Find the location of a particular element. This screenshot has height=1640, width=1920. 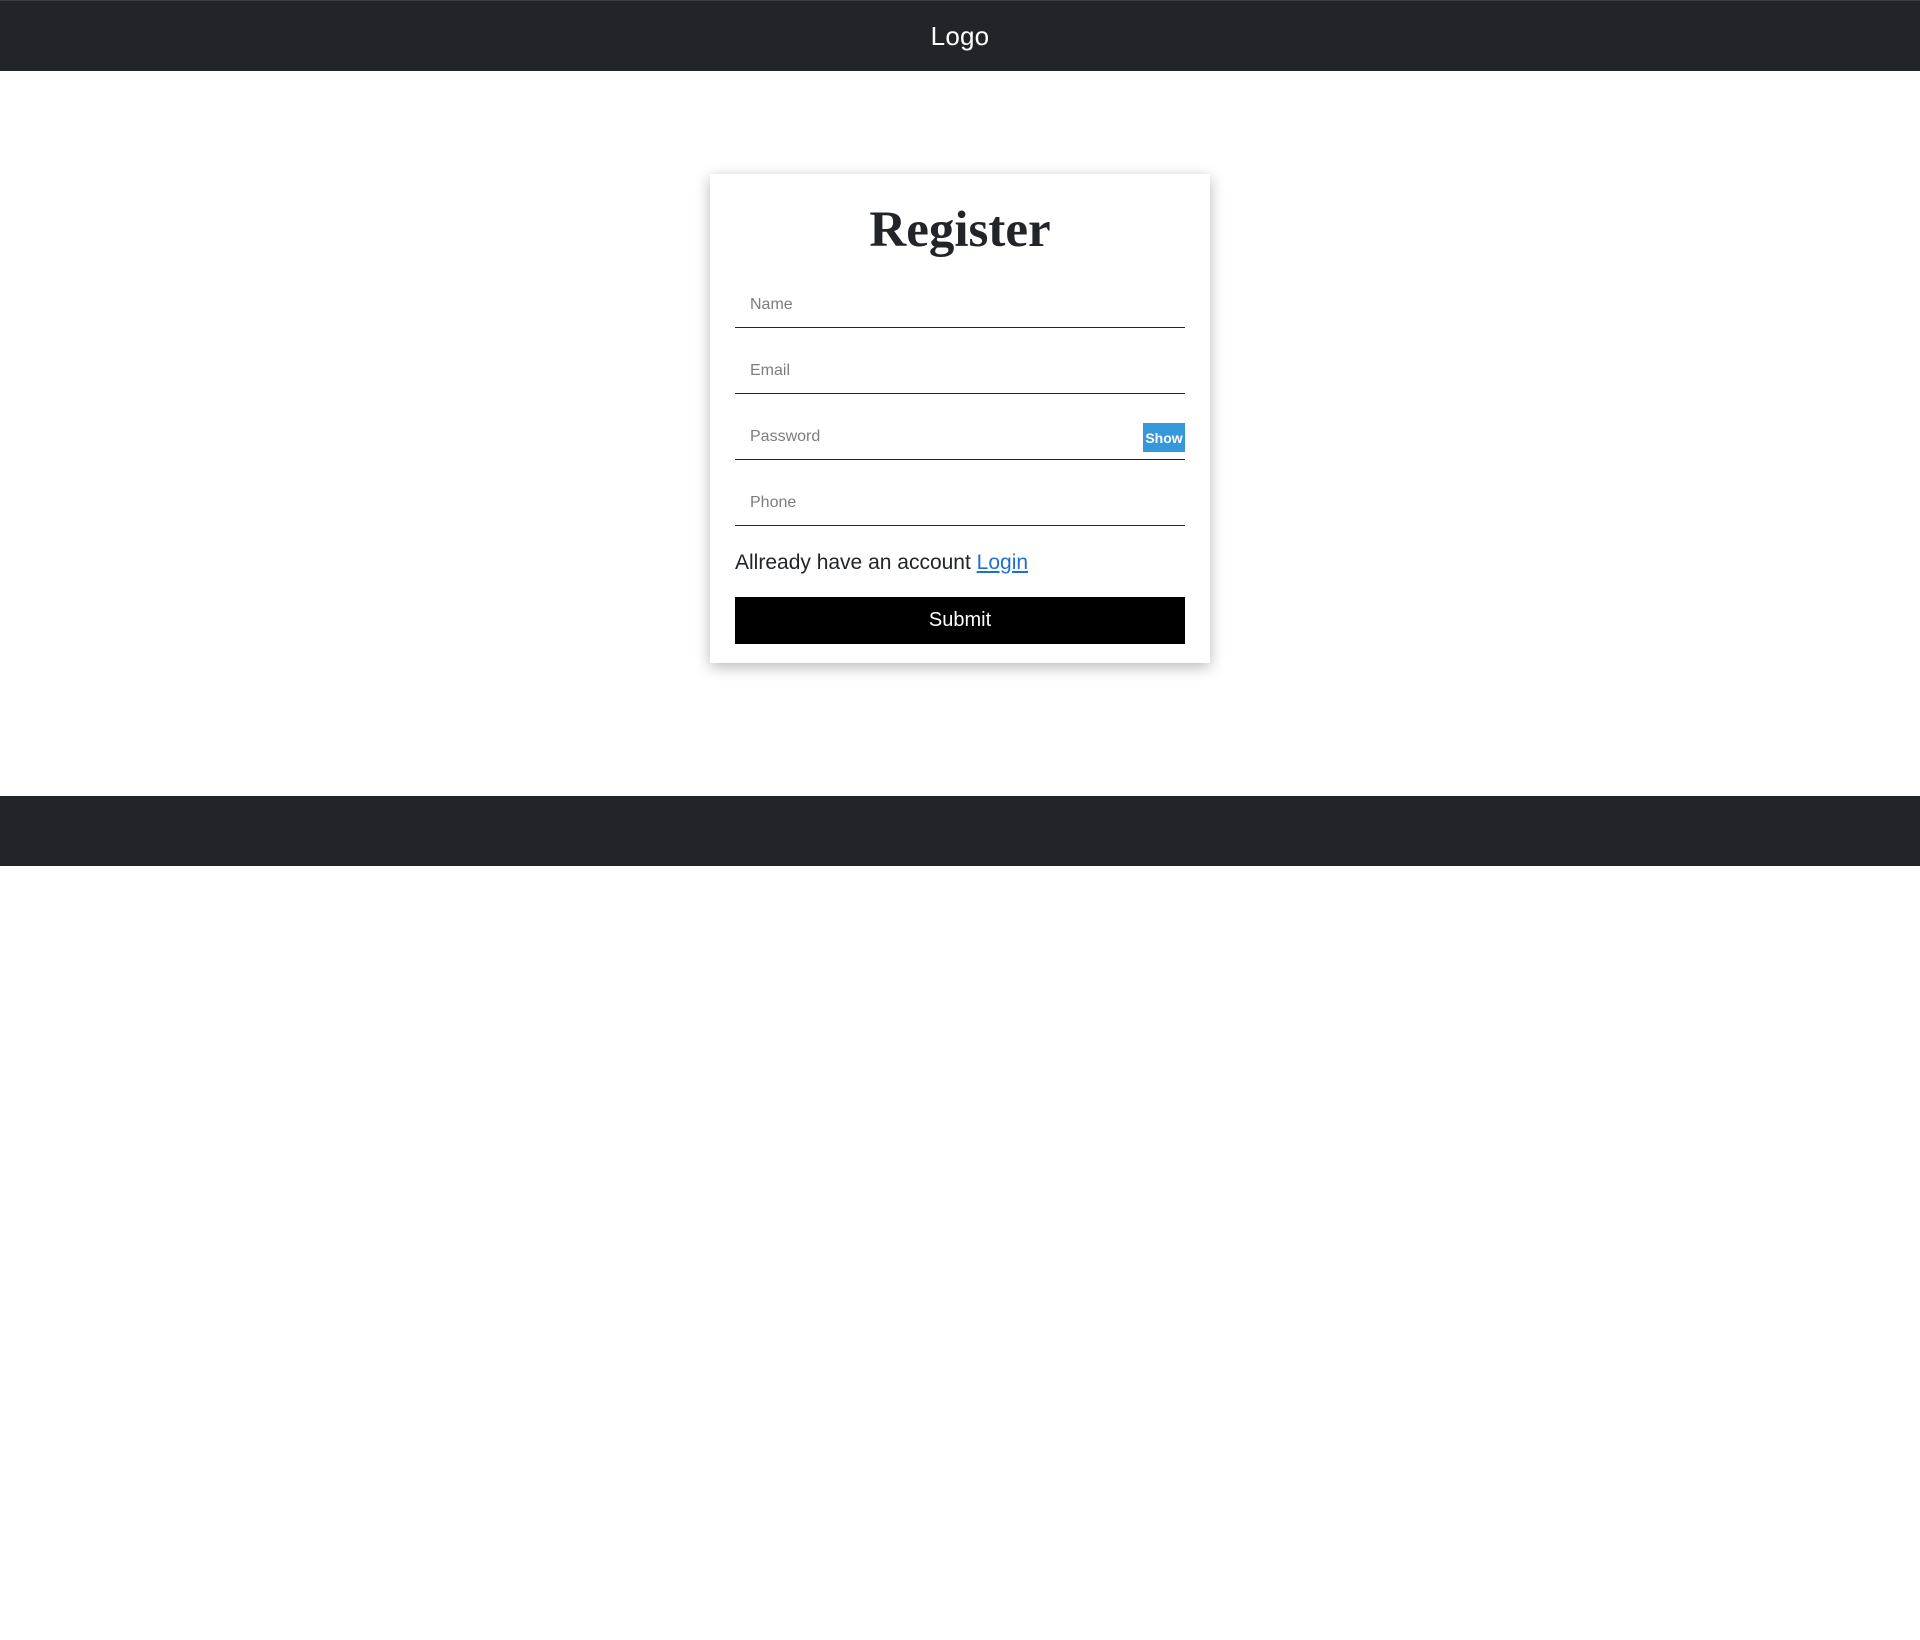

account-prompt-text: Allready have an account is located at coordinates (853, 562).